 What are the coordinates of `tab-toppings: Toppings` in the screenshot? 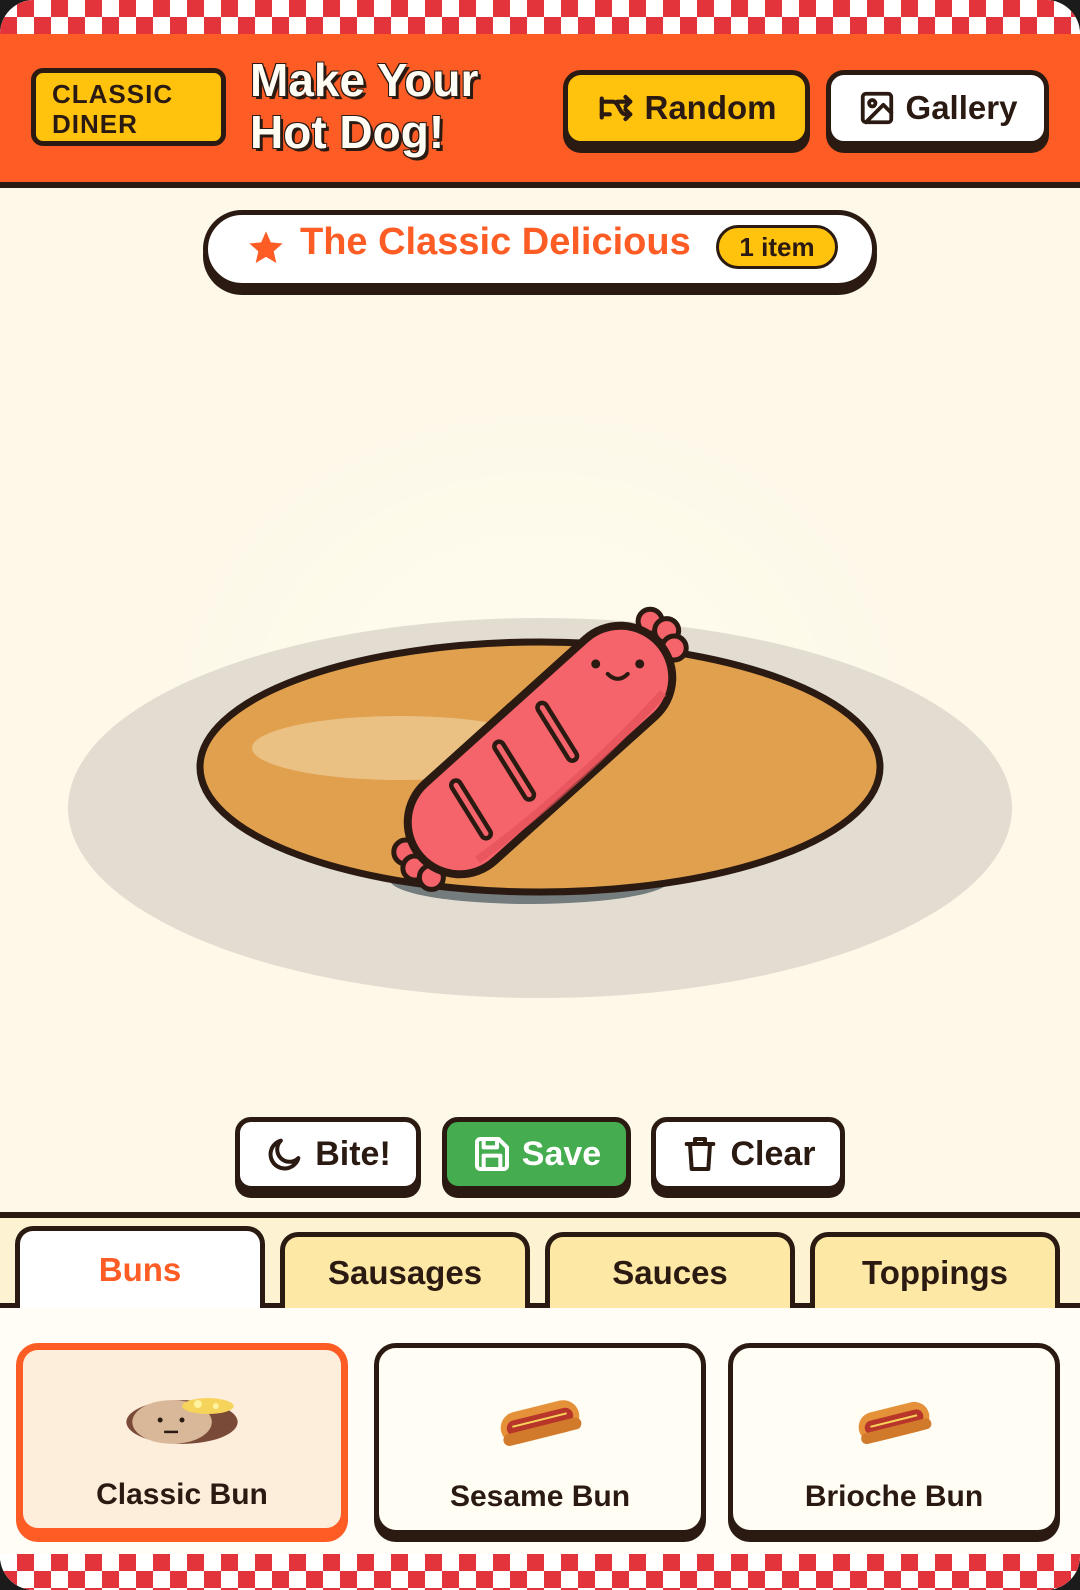 It's located at (935, 1270).